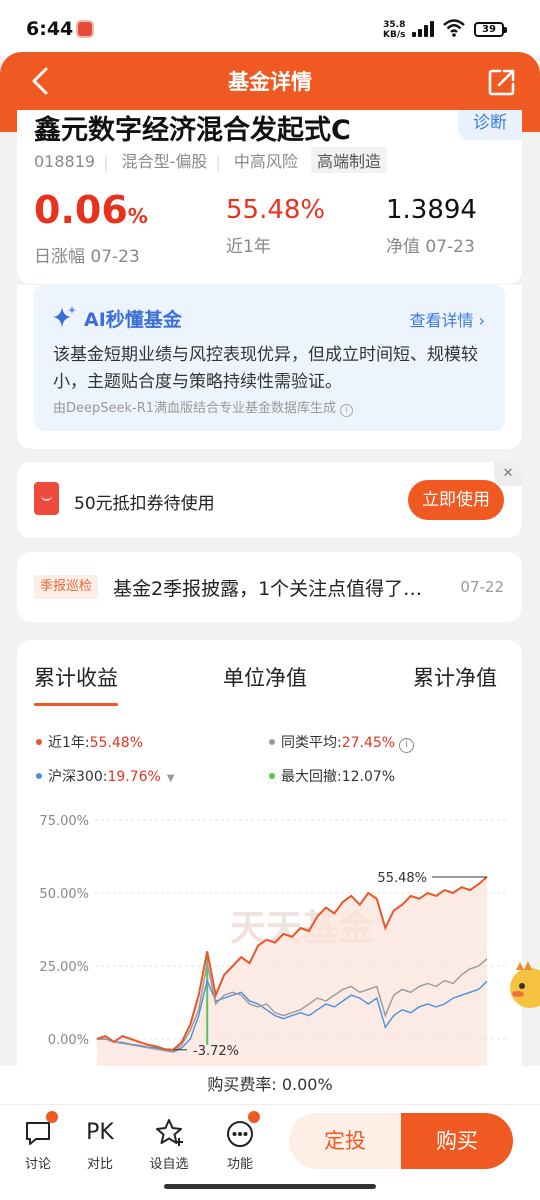 This screenshot has height=1200, width=540. What do you see at coordinates (482, 587) in the screenshot?
I see `news-date: 07-22` at bounding box center [482, 587].